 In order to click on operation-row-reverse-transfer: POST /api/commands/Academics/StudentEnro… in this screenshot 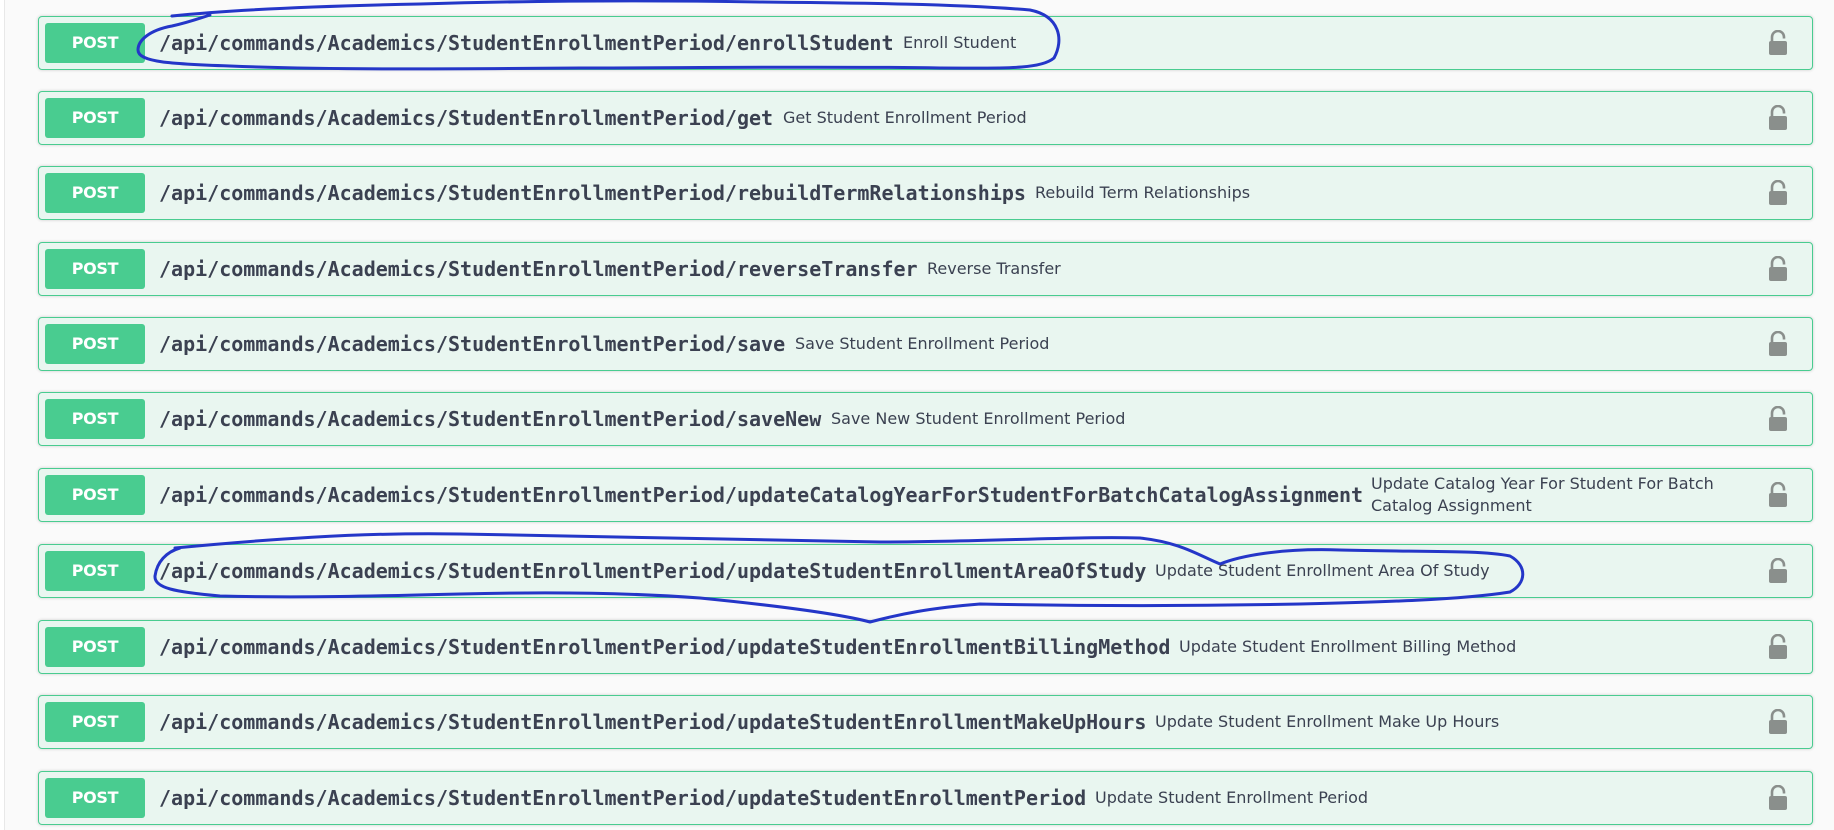, I will do `click(925, 269)`.